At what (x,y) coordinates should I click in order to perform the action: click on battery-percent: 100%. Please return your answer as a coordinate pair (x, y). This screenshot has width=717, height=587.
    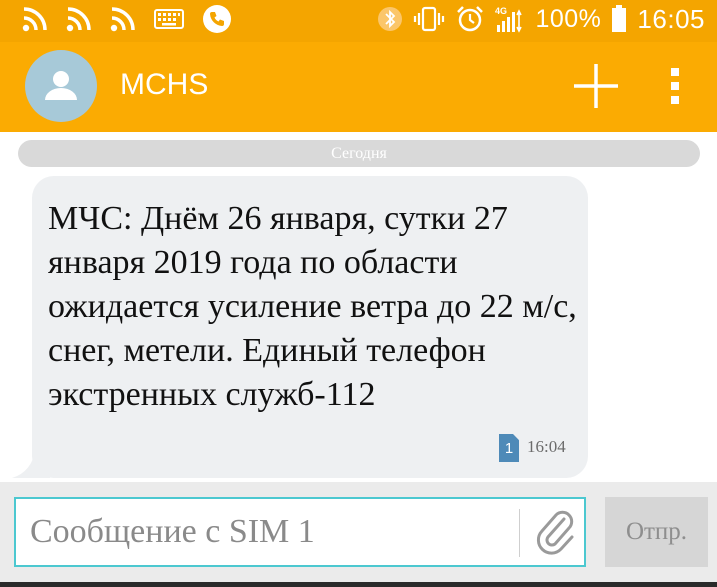
    Looking at the image, I should click on (568, 18).